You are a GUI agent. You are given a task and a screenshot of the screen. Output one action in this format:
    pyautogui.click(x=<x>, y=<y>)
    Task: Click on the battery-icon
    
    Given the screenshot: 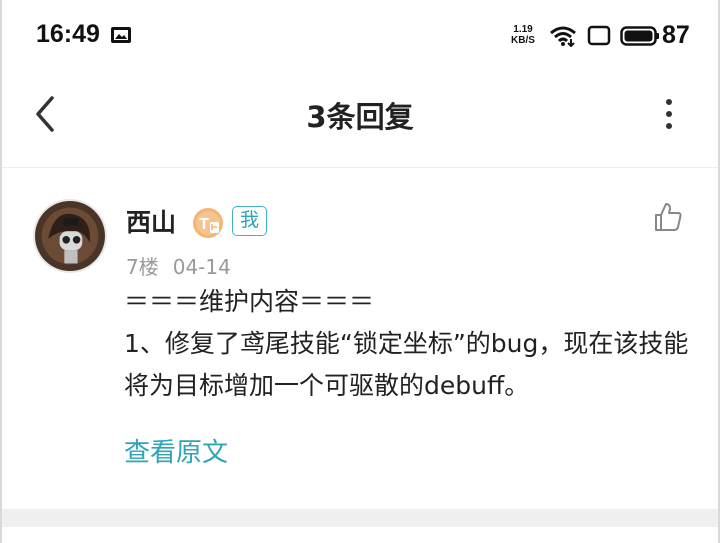 What is the action you would take?
    pyautogui.click(x=639, y=36)
    